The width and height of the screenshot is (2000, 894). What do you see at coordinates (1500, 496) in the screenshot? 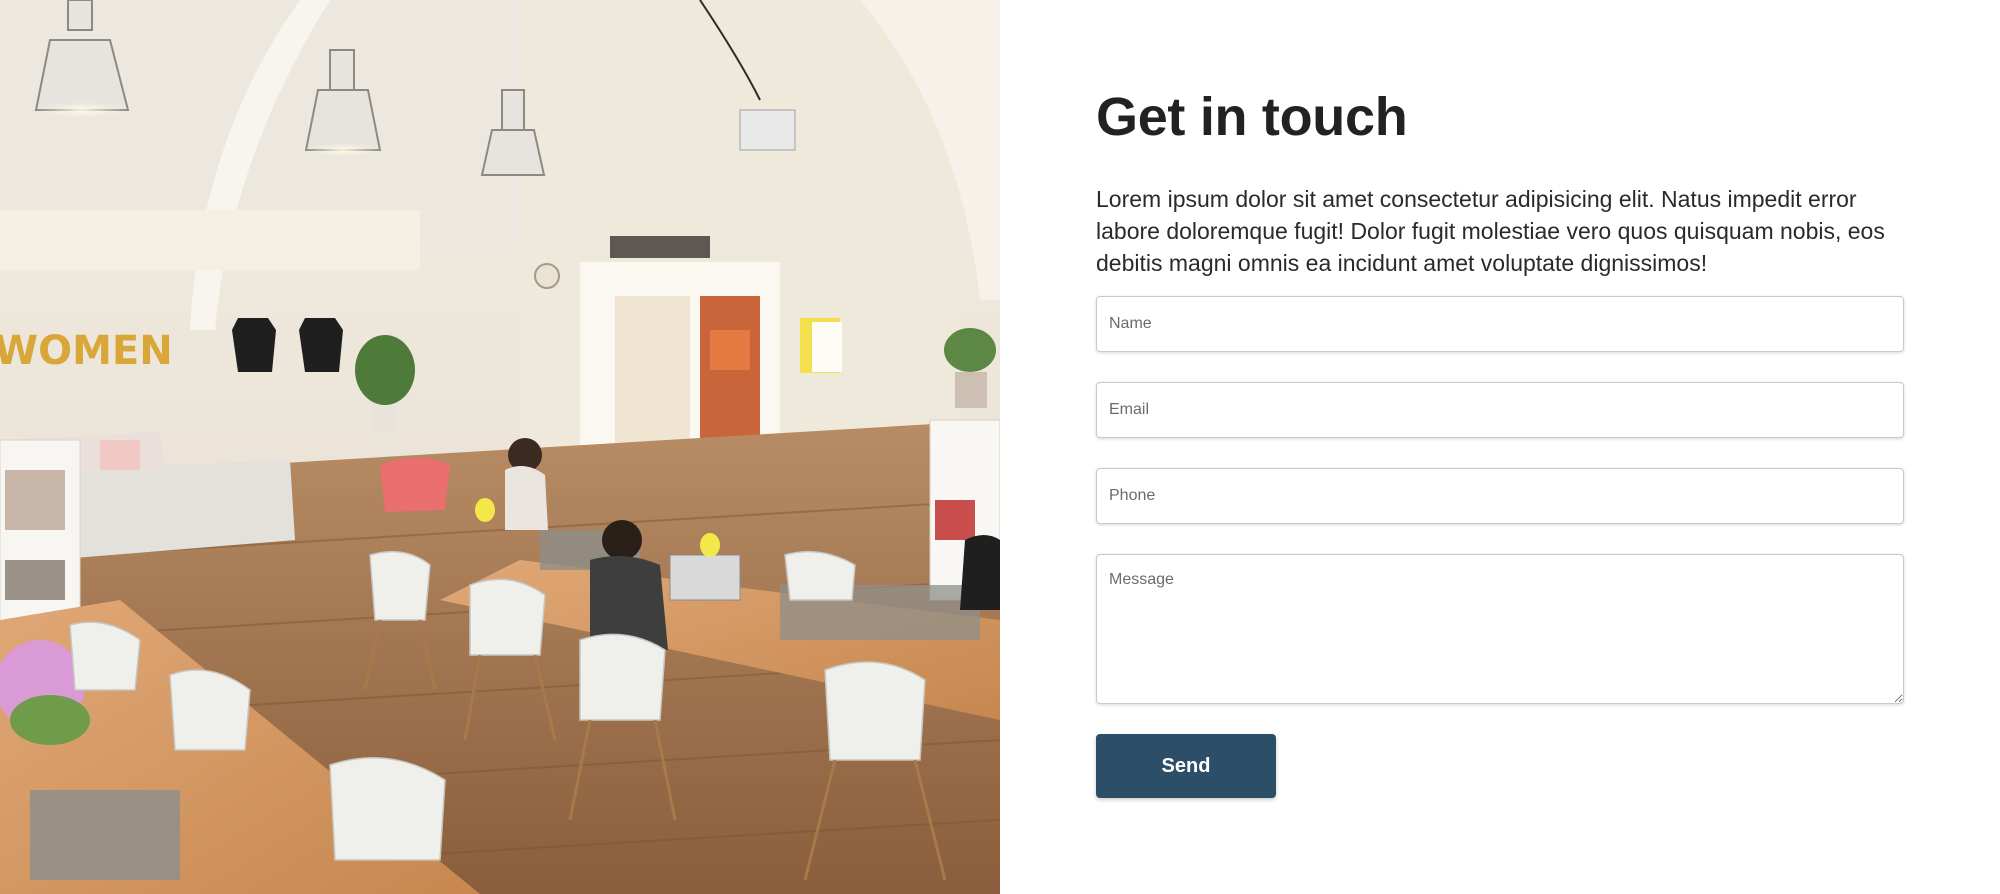
I see `phone-input` at bounding box center [1500, 496].